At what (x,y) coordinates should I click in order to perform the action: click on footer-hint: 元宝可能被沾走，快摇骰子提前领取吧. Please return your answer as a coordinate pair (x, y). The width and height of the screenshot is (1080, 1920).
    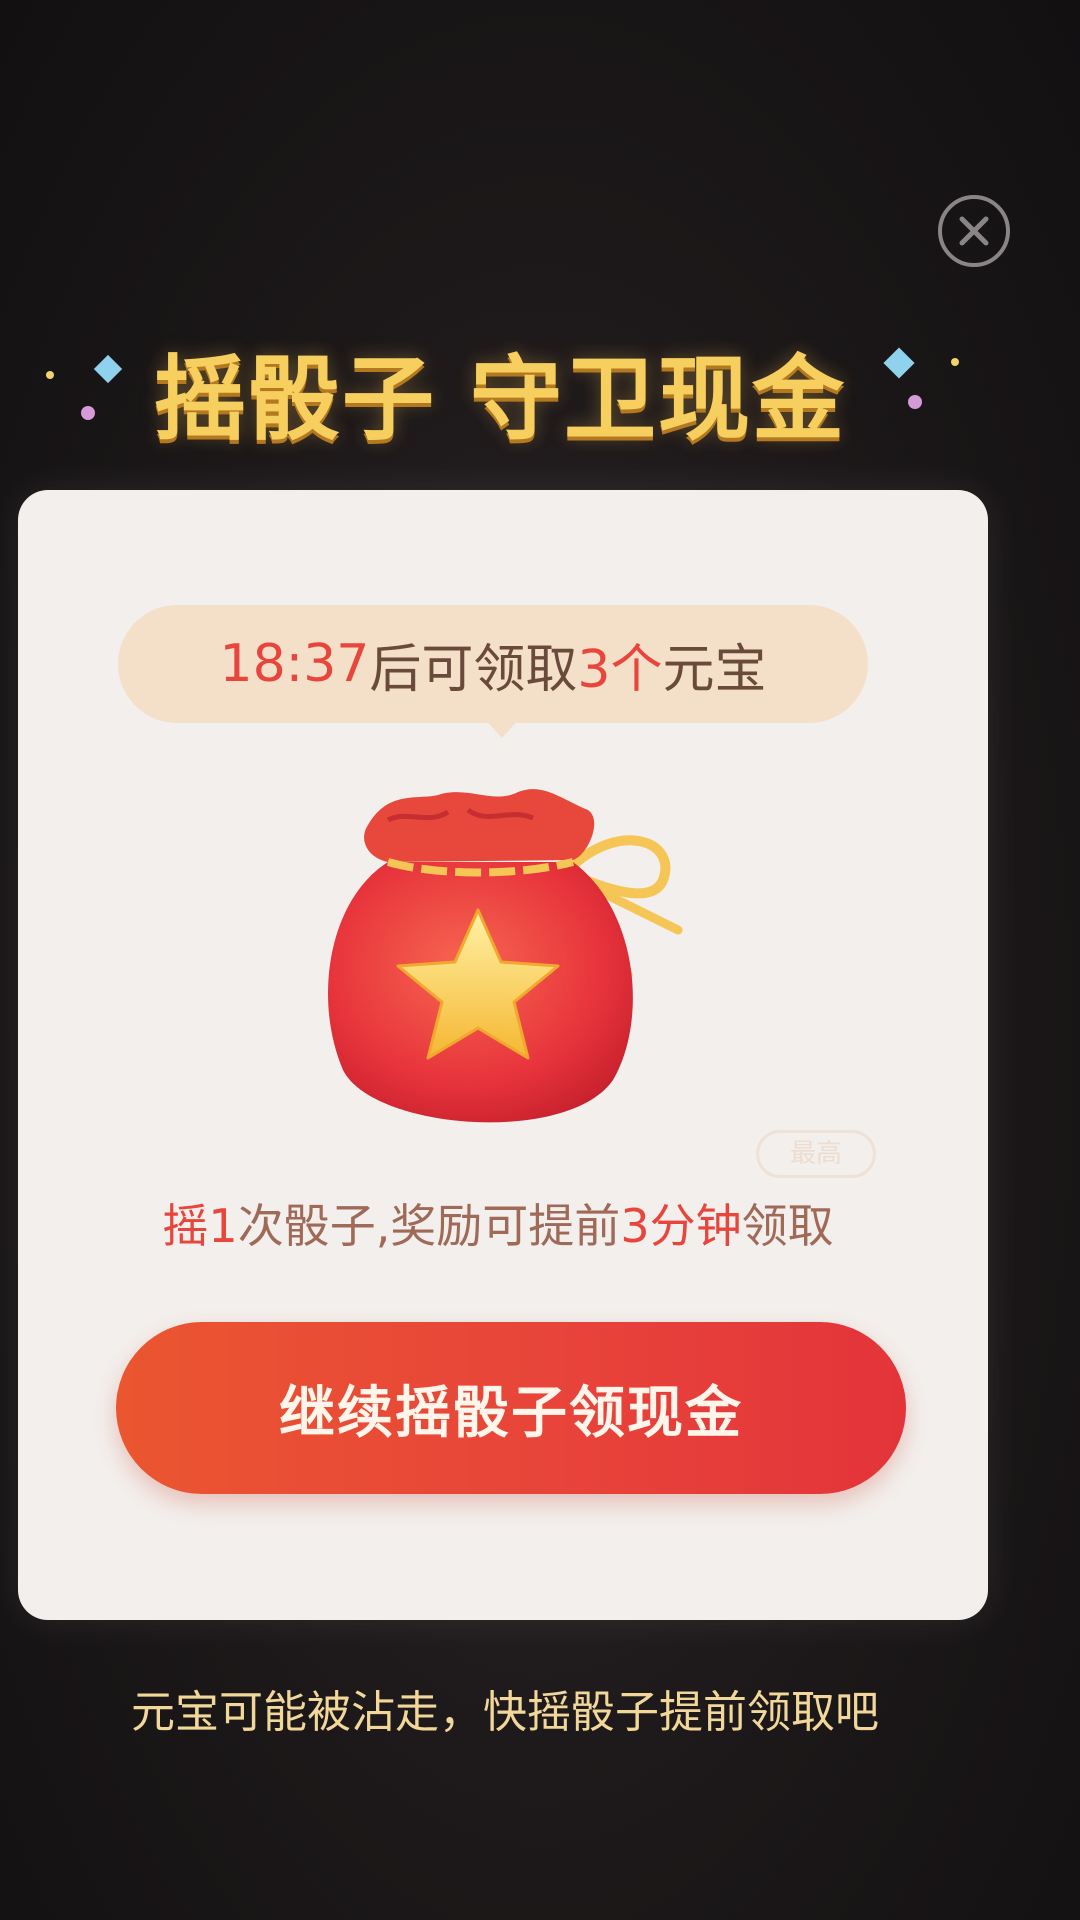
    Looking at the image, I should click on (505, 1712).